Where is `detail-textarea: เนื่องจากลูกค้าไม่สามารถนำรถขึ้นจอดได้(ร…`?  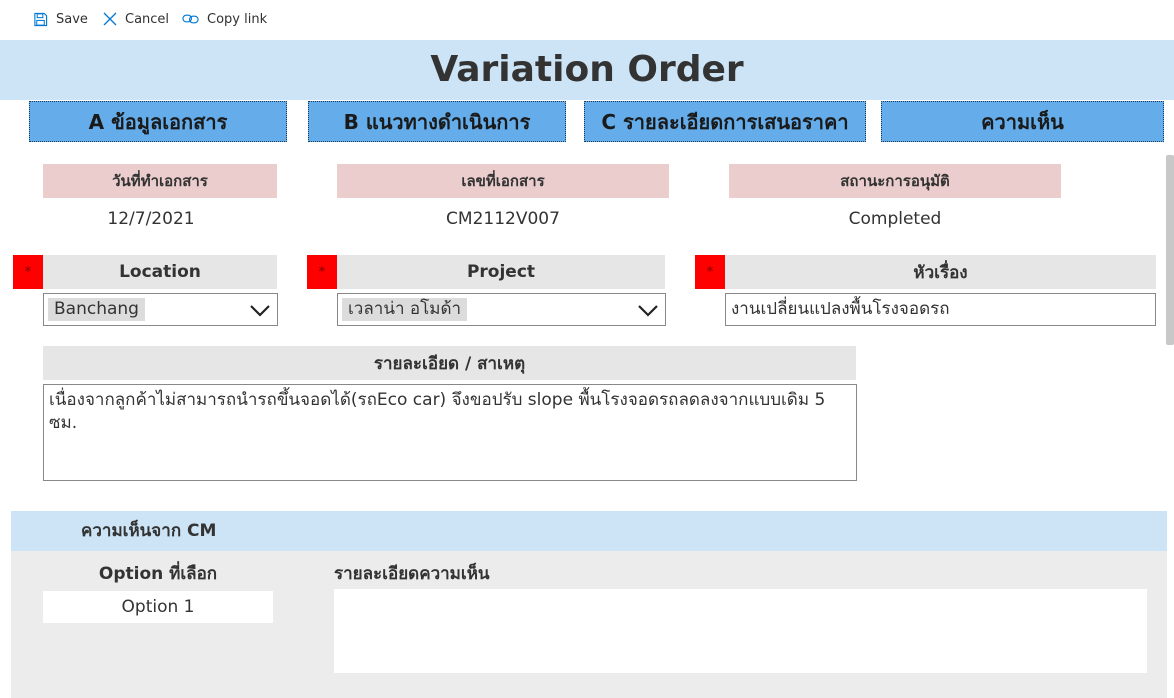 detail-textarea: เนื่องจากลูกค้าไม่สามารถนำรถขึ้นจอดได้(ร… is located at coordinates (450, 432).